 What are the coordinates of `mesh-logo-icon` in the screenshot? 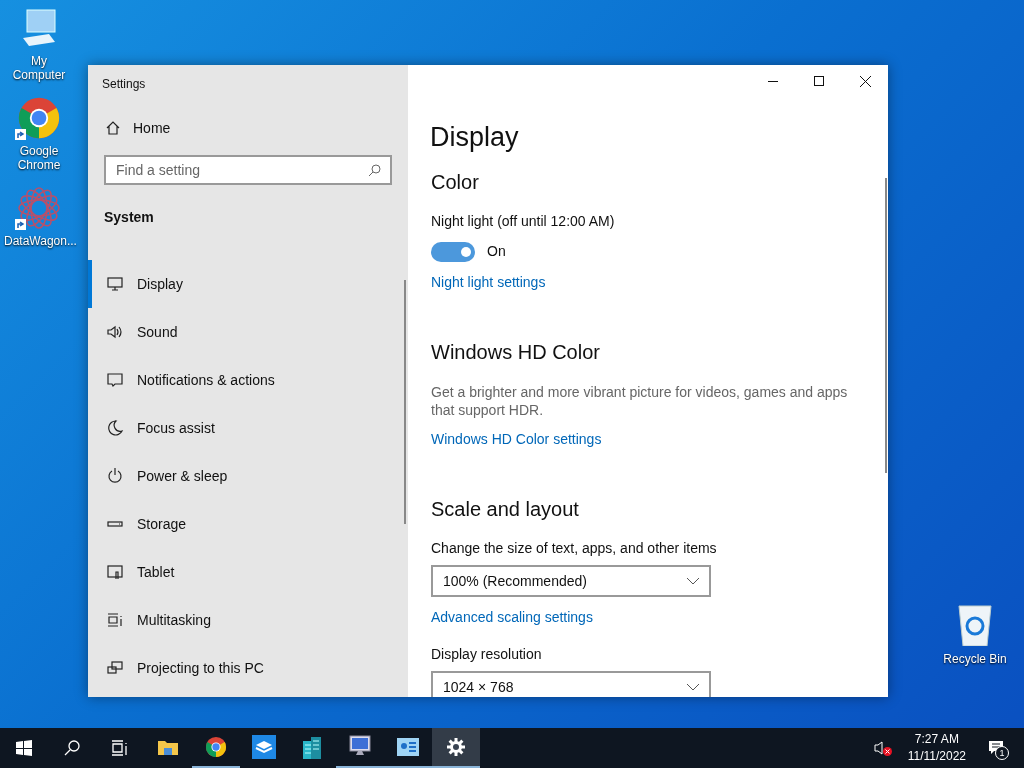 It's located at (39, 208).